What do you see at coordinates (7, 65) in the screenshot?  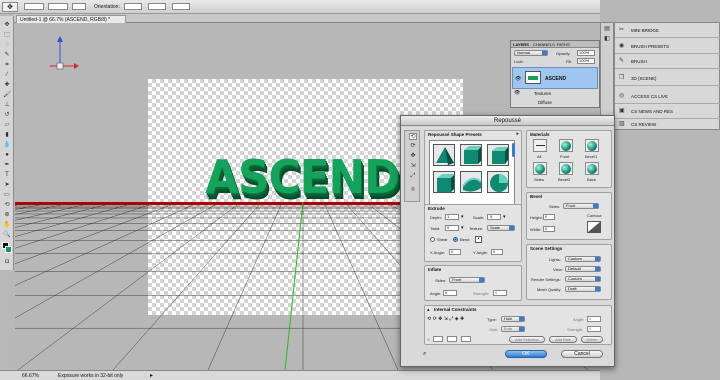 I see `crop-tool-icon: ⌗` at bounding box center [7, 65].